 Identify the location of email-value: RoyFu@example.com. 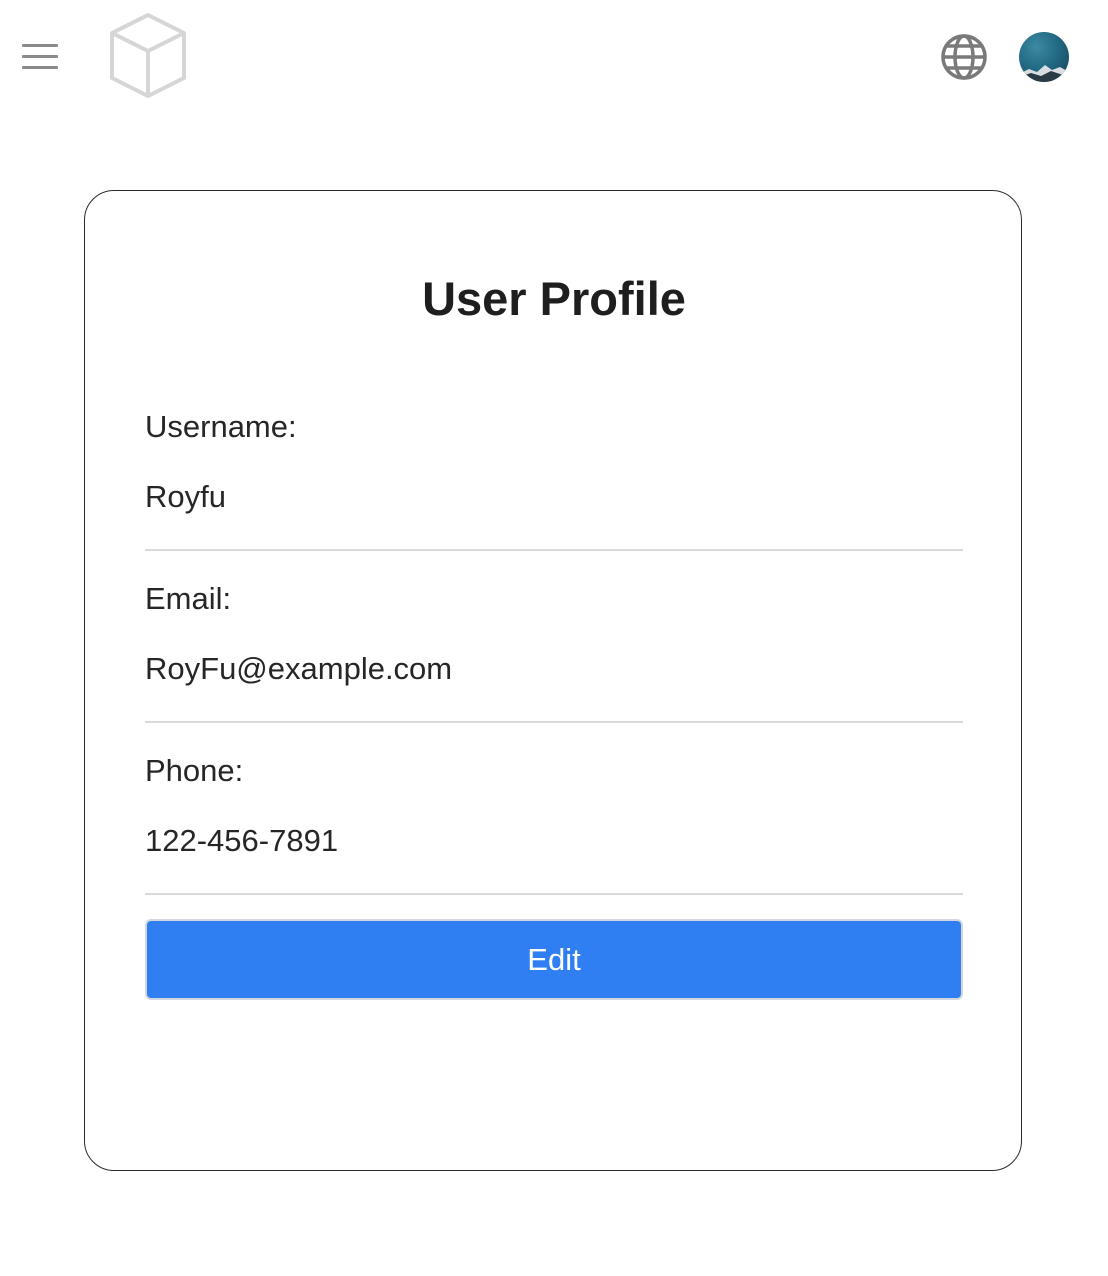
(299, 668).